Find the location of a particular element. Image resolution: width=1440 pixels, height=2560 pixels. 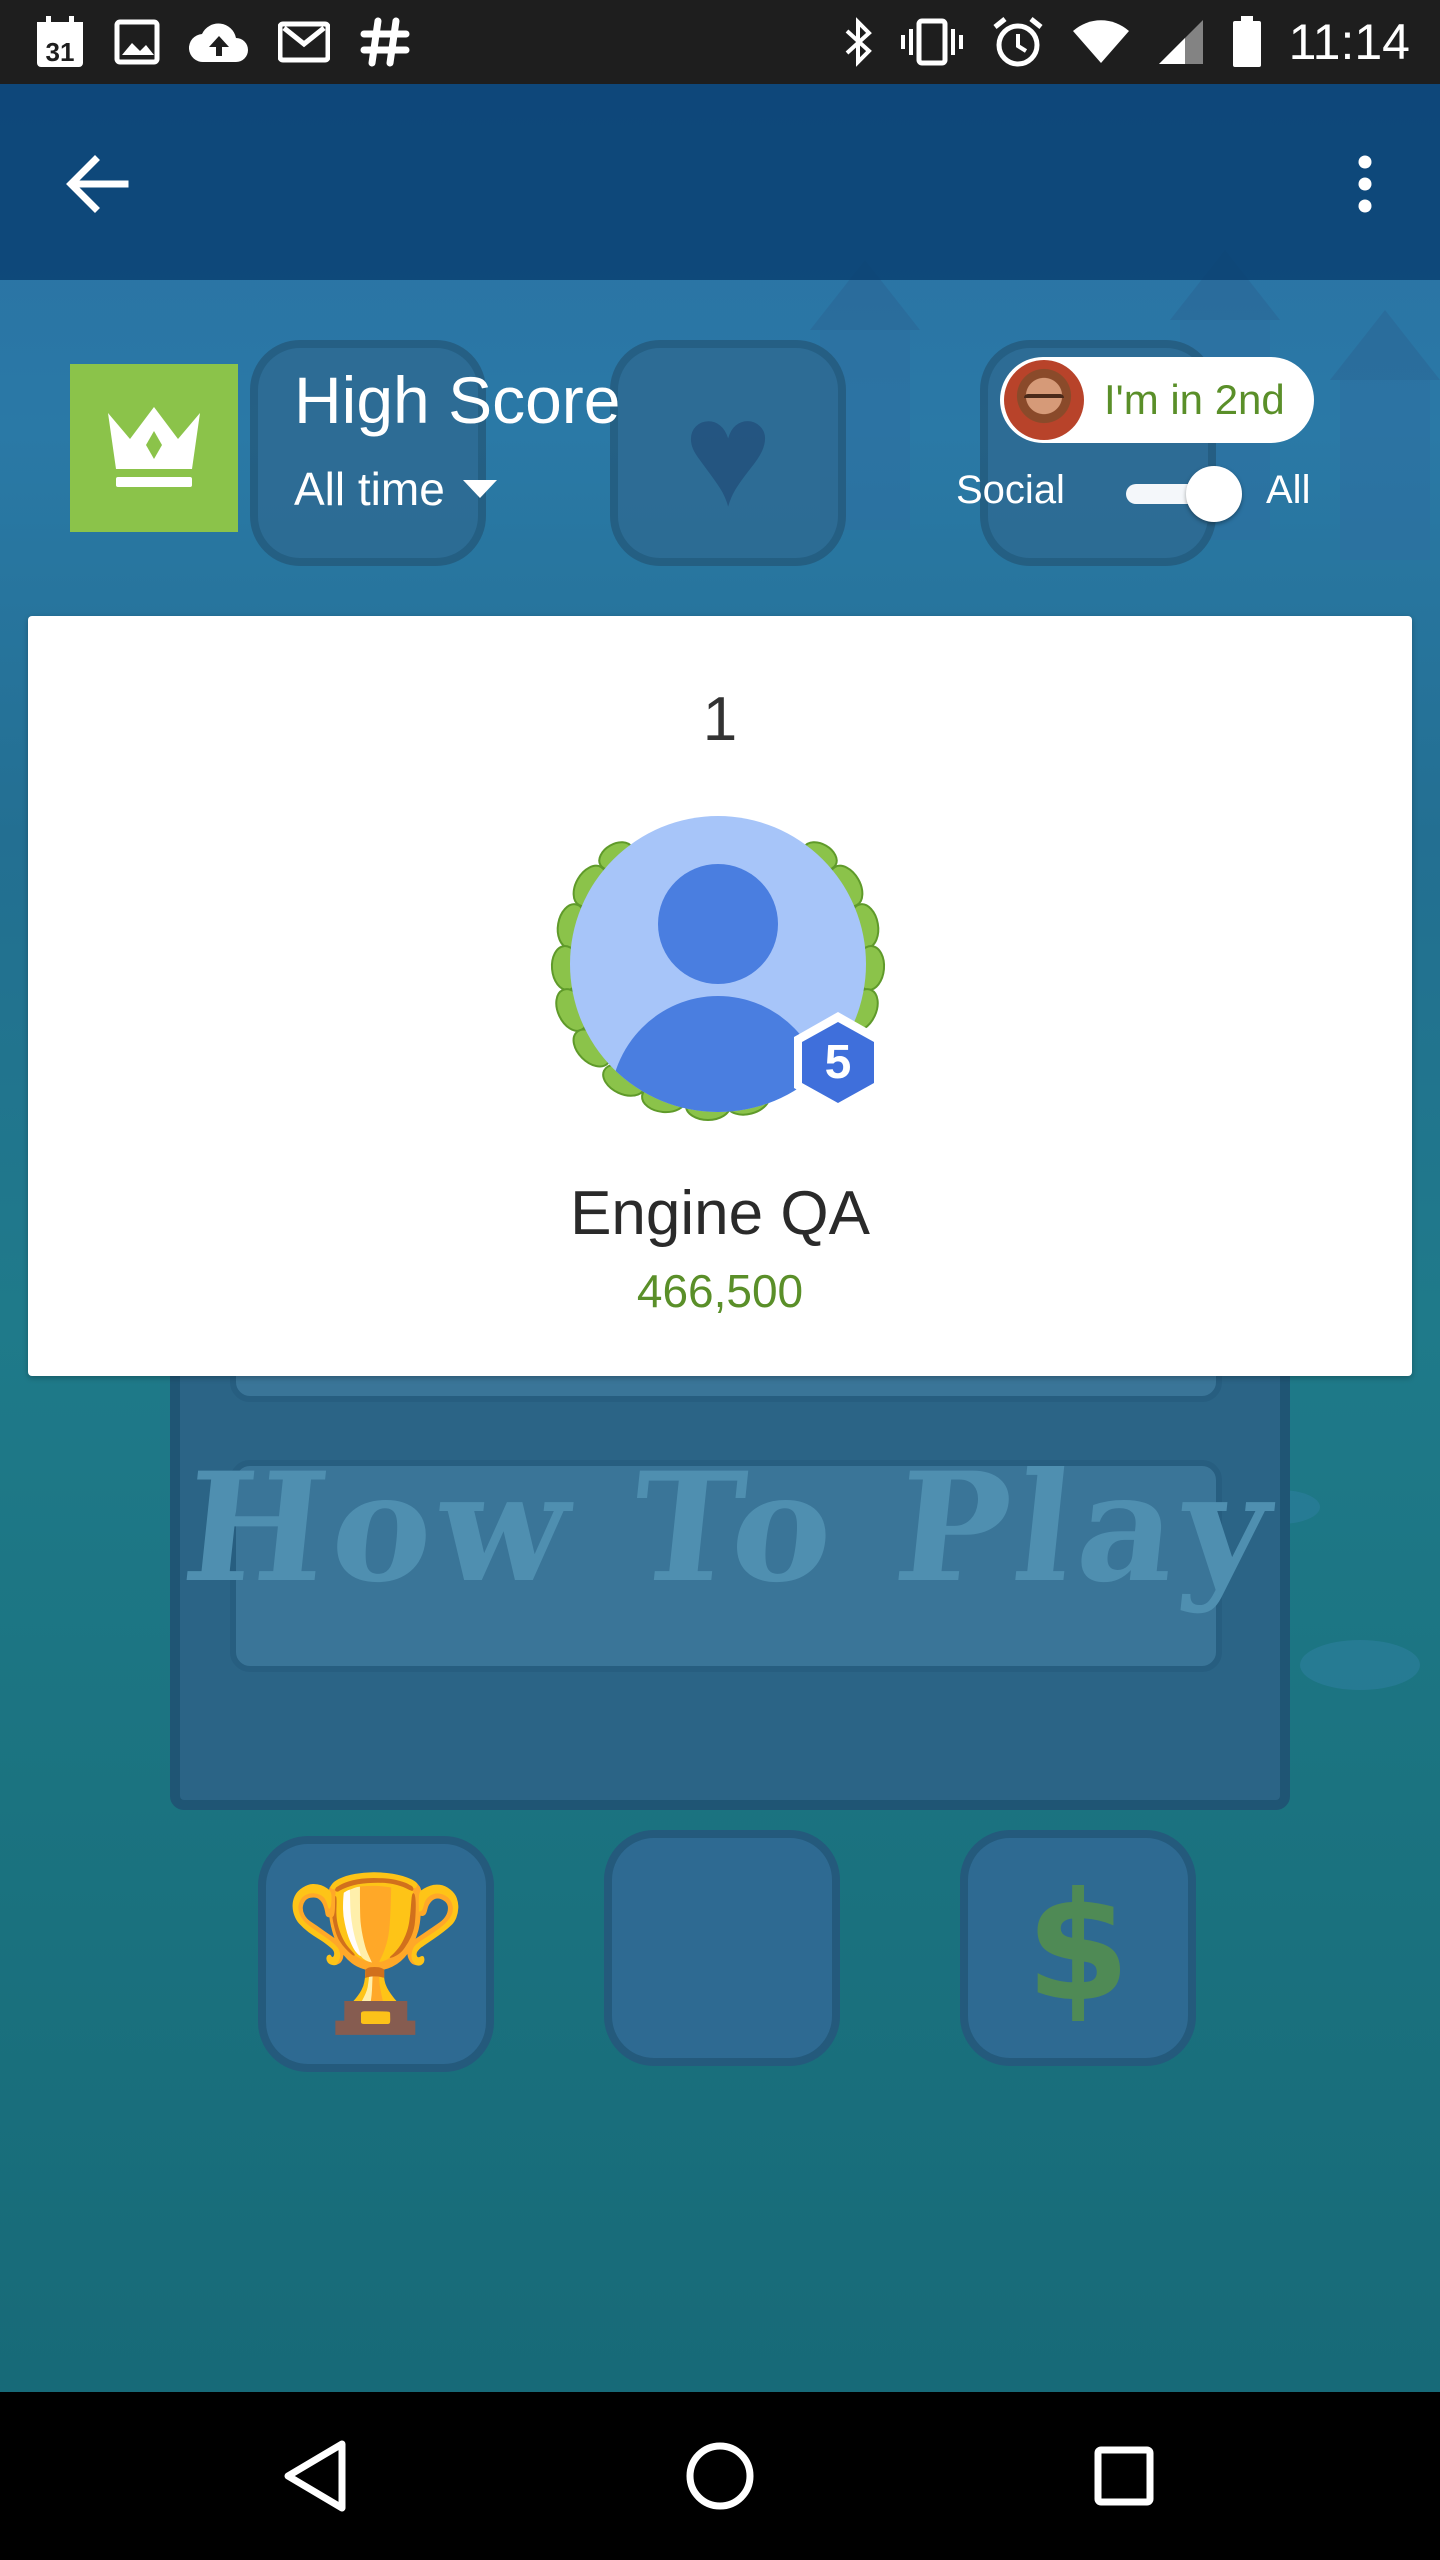

wifi-icon is located at coordinates (1101, 42).